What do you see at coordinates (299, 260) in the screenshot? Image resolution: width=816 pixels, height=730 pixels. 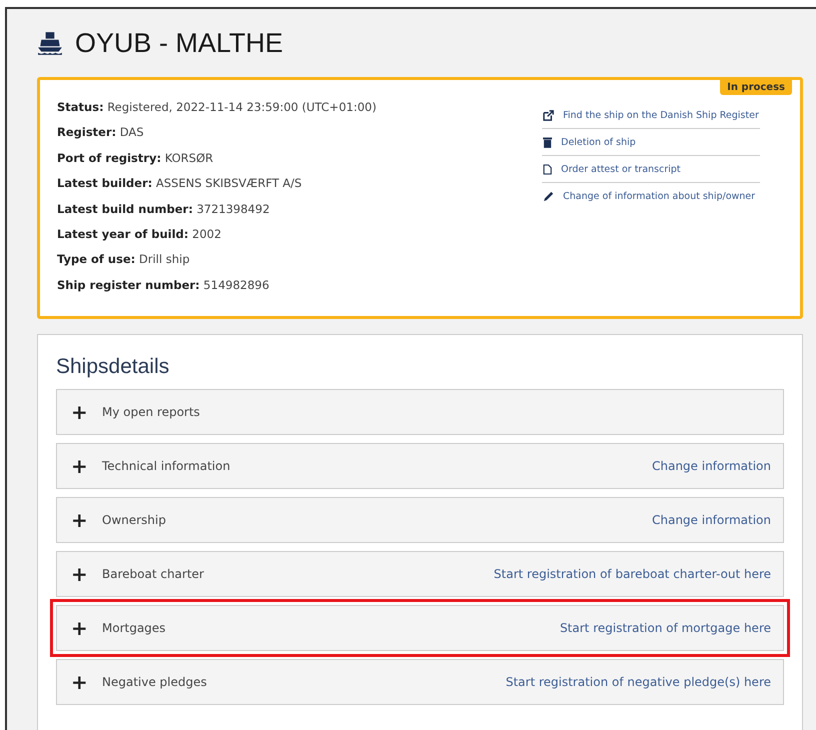 I see `info-field: Type of use: Drill ship` at bounding box center [299, 260].